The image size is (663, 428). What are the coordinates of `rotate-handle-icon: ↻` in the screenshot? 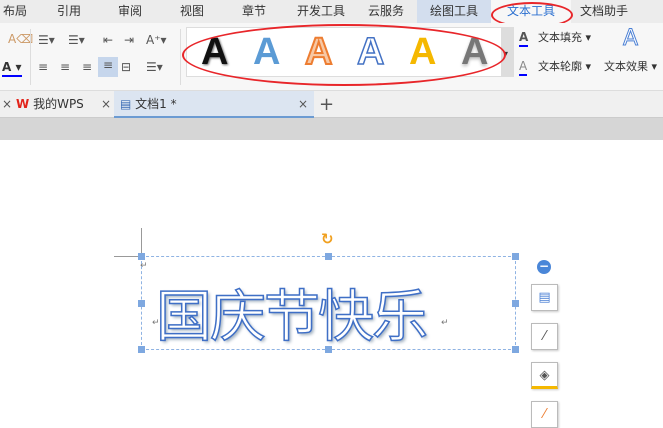 It's located at (327, 239).